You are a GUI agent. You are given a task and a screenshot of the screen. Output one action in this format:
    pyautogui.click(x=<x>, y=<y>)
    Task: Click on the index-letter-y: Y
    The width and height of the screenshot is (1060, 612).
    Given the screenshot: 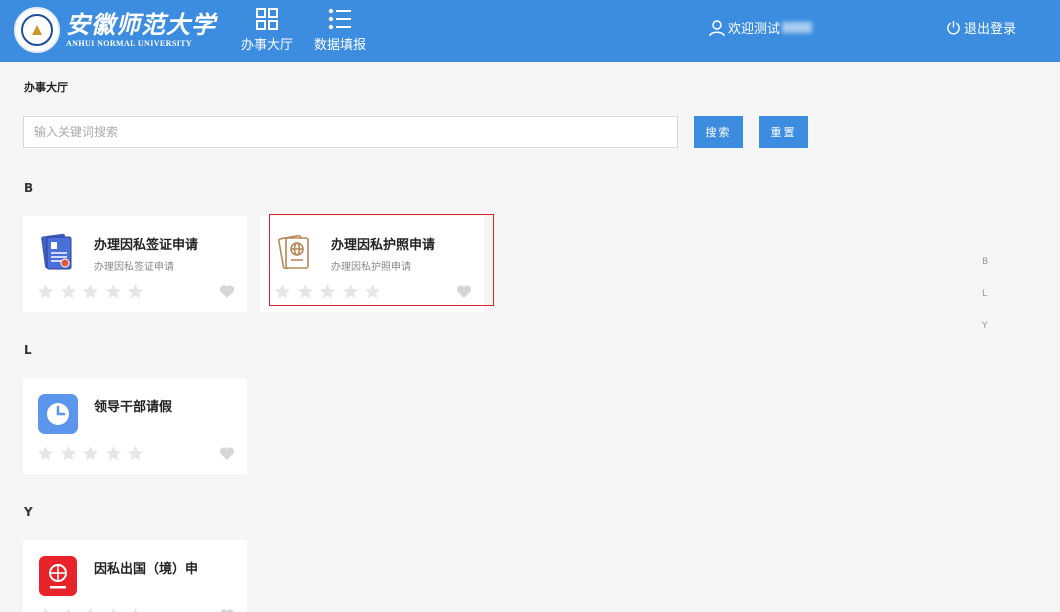 What is the action you would take?
    pyautogui.click(x=985, y=326)
    